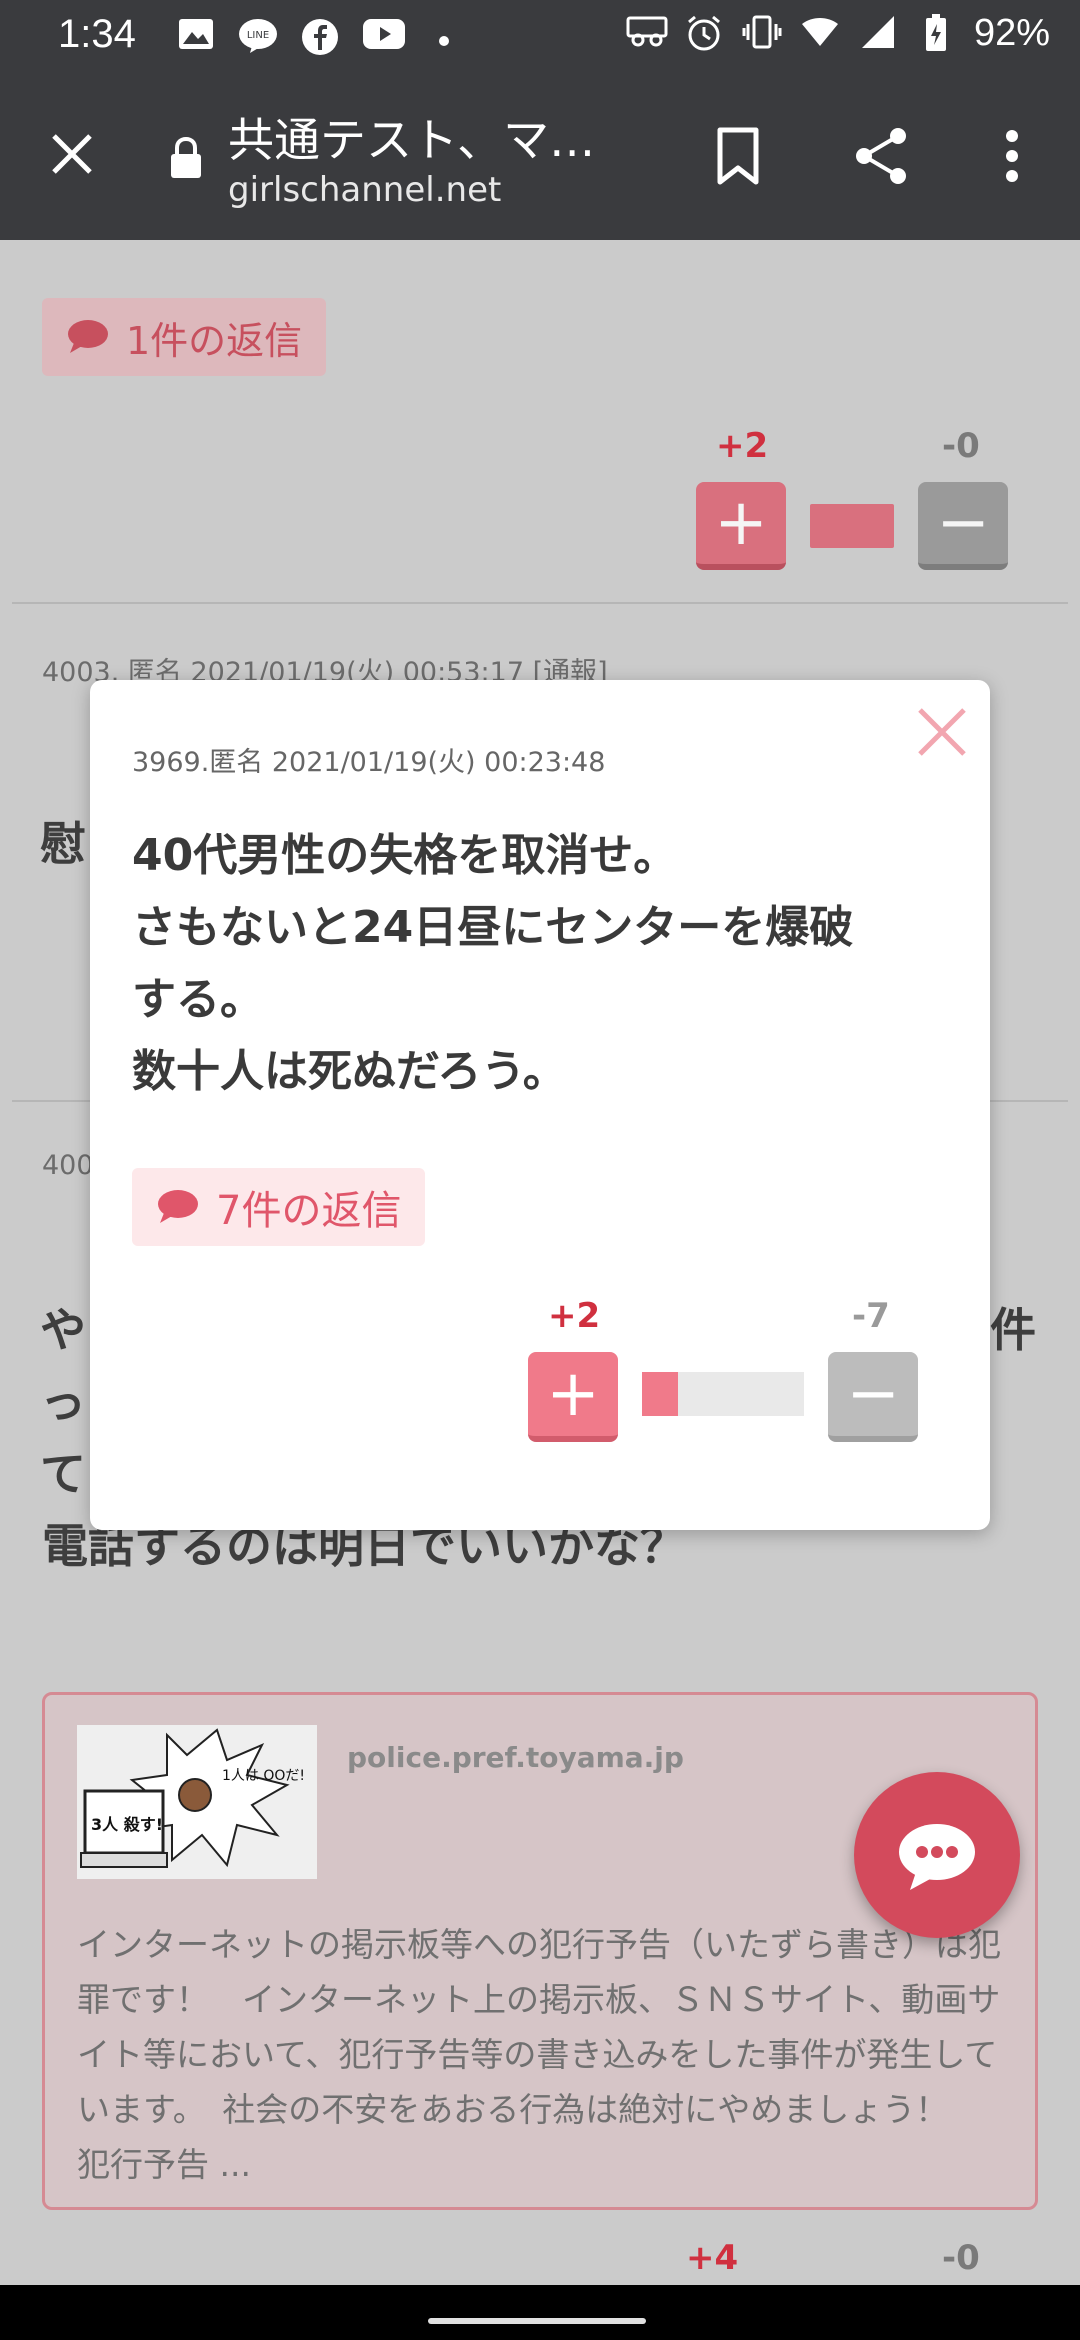  What do you see at coordinates (762, 34) in the screenshot?
I see `vibrate-icon` at bounding box center [762, 34].